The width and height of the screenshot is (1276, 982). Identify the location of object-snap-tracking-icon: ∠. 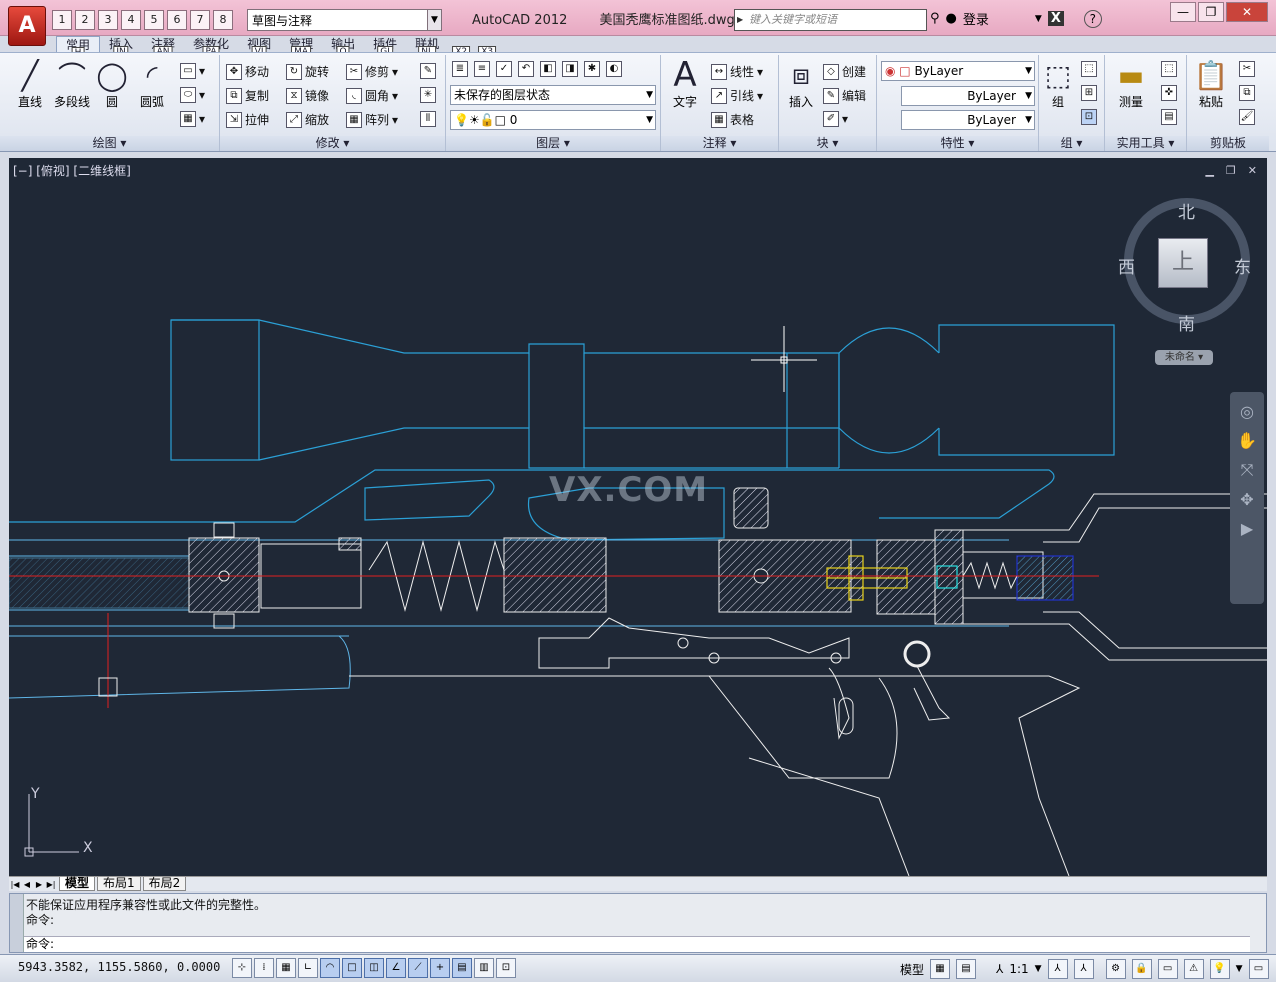
(396, 968).